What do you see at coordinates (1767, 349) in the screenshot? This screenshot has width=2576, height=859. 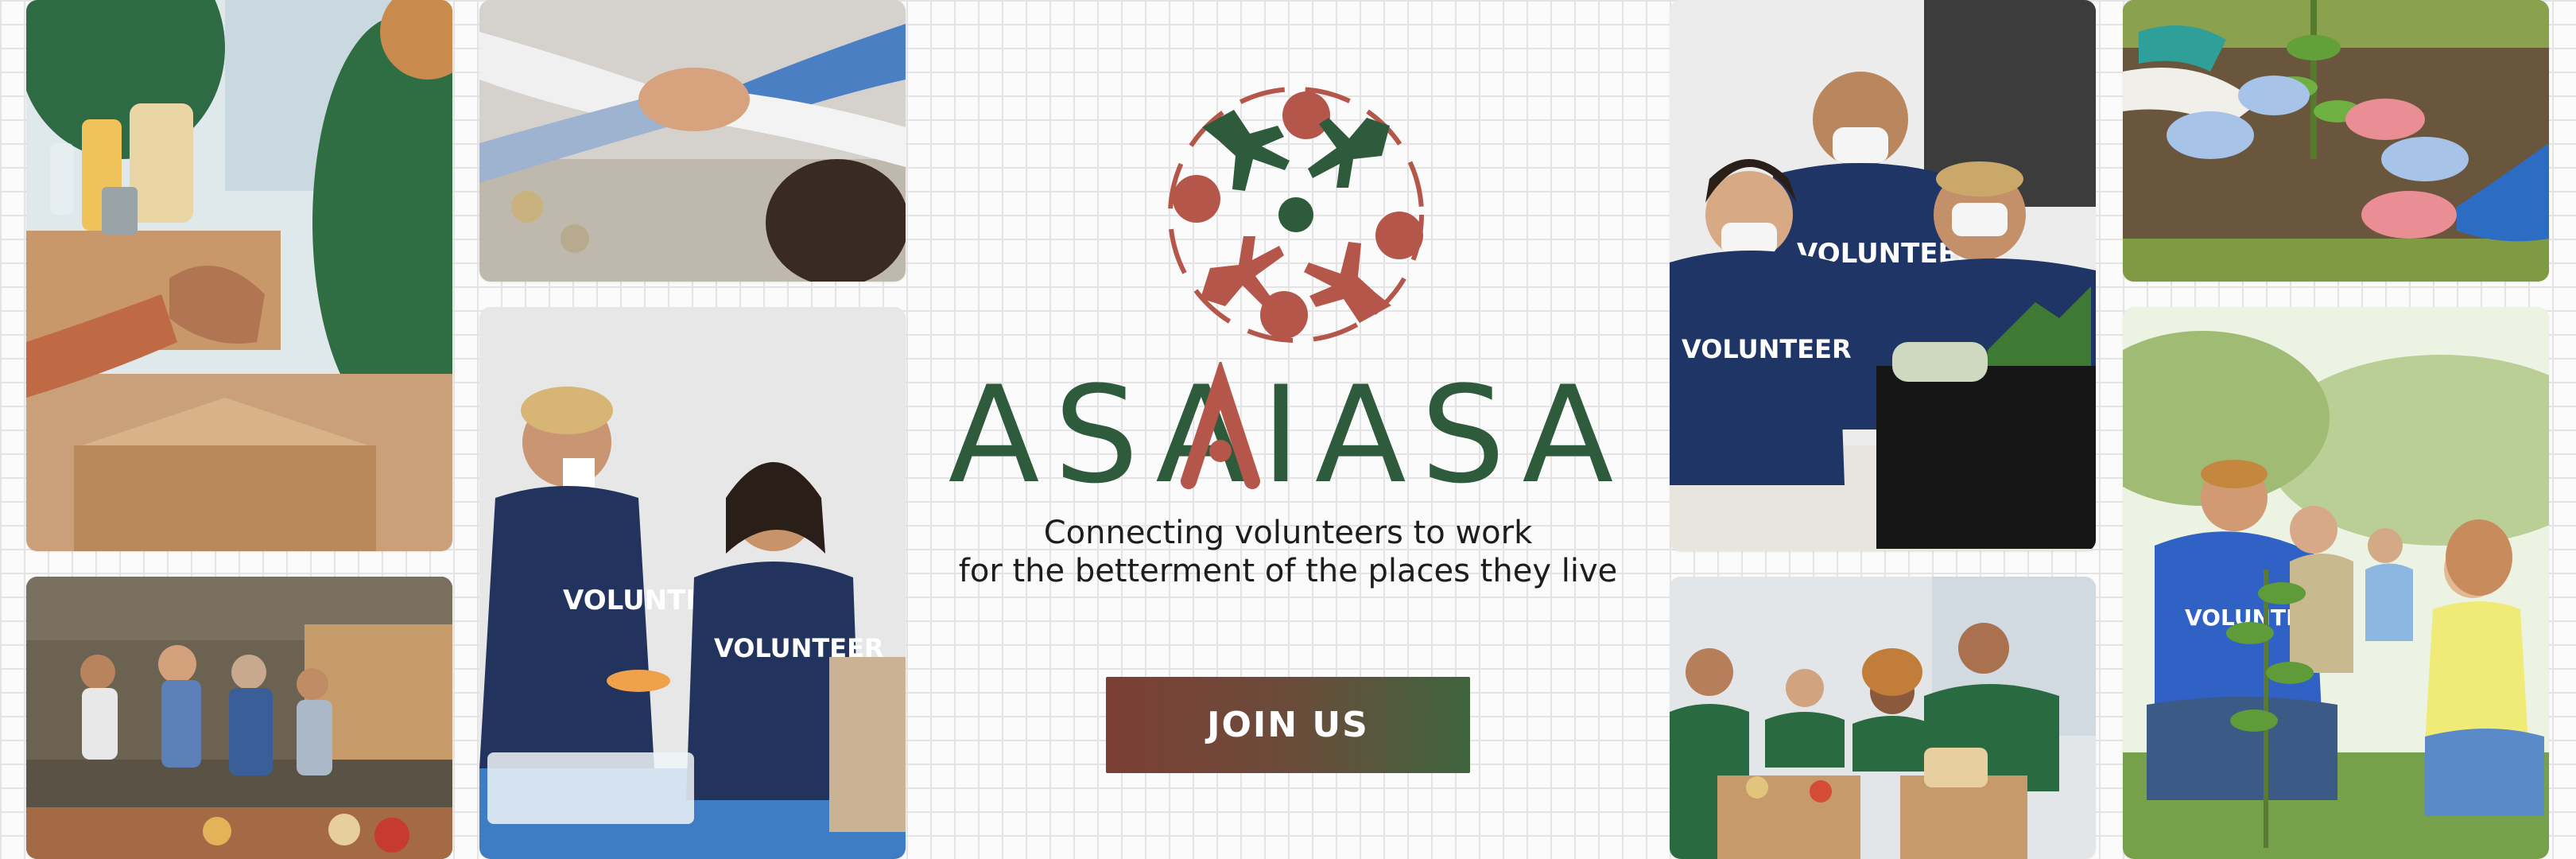 I see `shirt-volunteer-text-4: VOLUNTEER` at bounding box center [1767, 349].